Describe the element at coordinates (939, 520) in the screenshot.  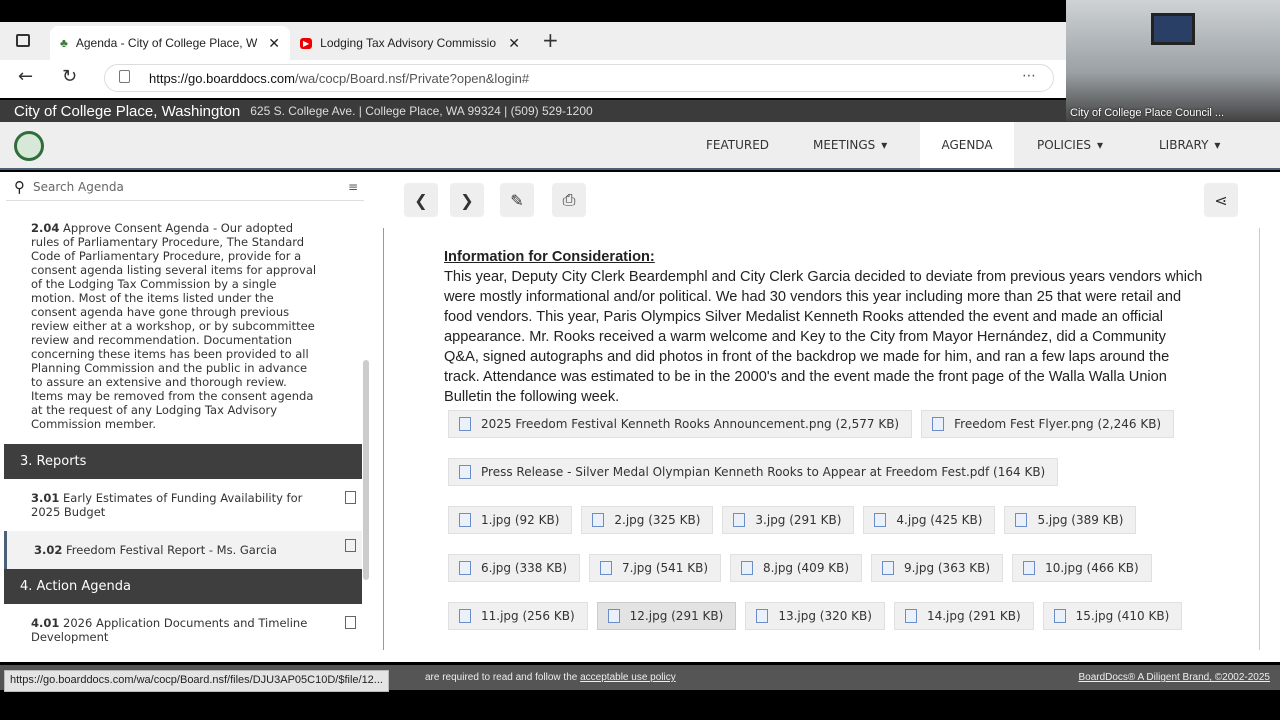
I see `file-name: 4.jpg (425 KB)` at that location.